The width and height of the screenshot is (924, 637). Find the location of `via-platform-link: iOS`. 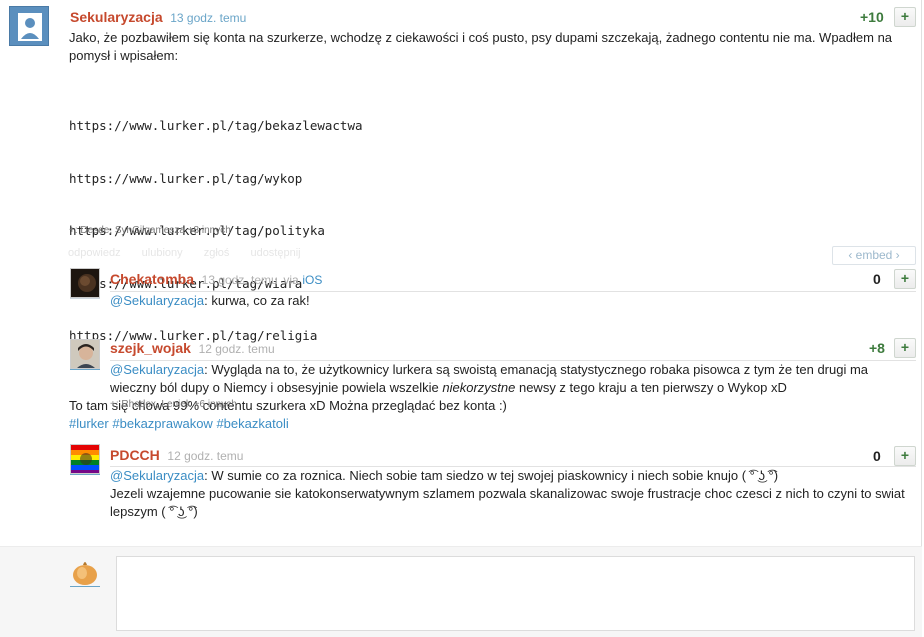

via-platform-link: iOS is located at coordinates (312, 280).